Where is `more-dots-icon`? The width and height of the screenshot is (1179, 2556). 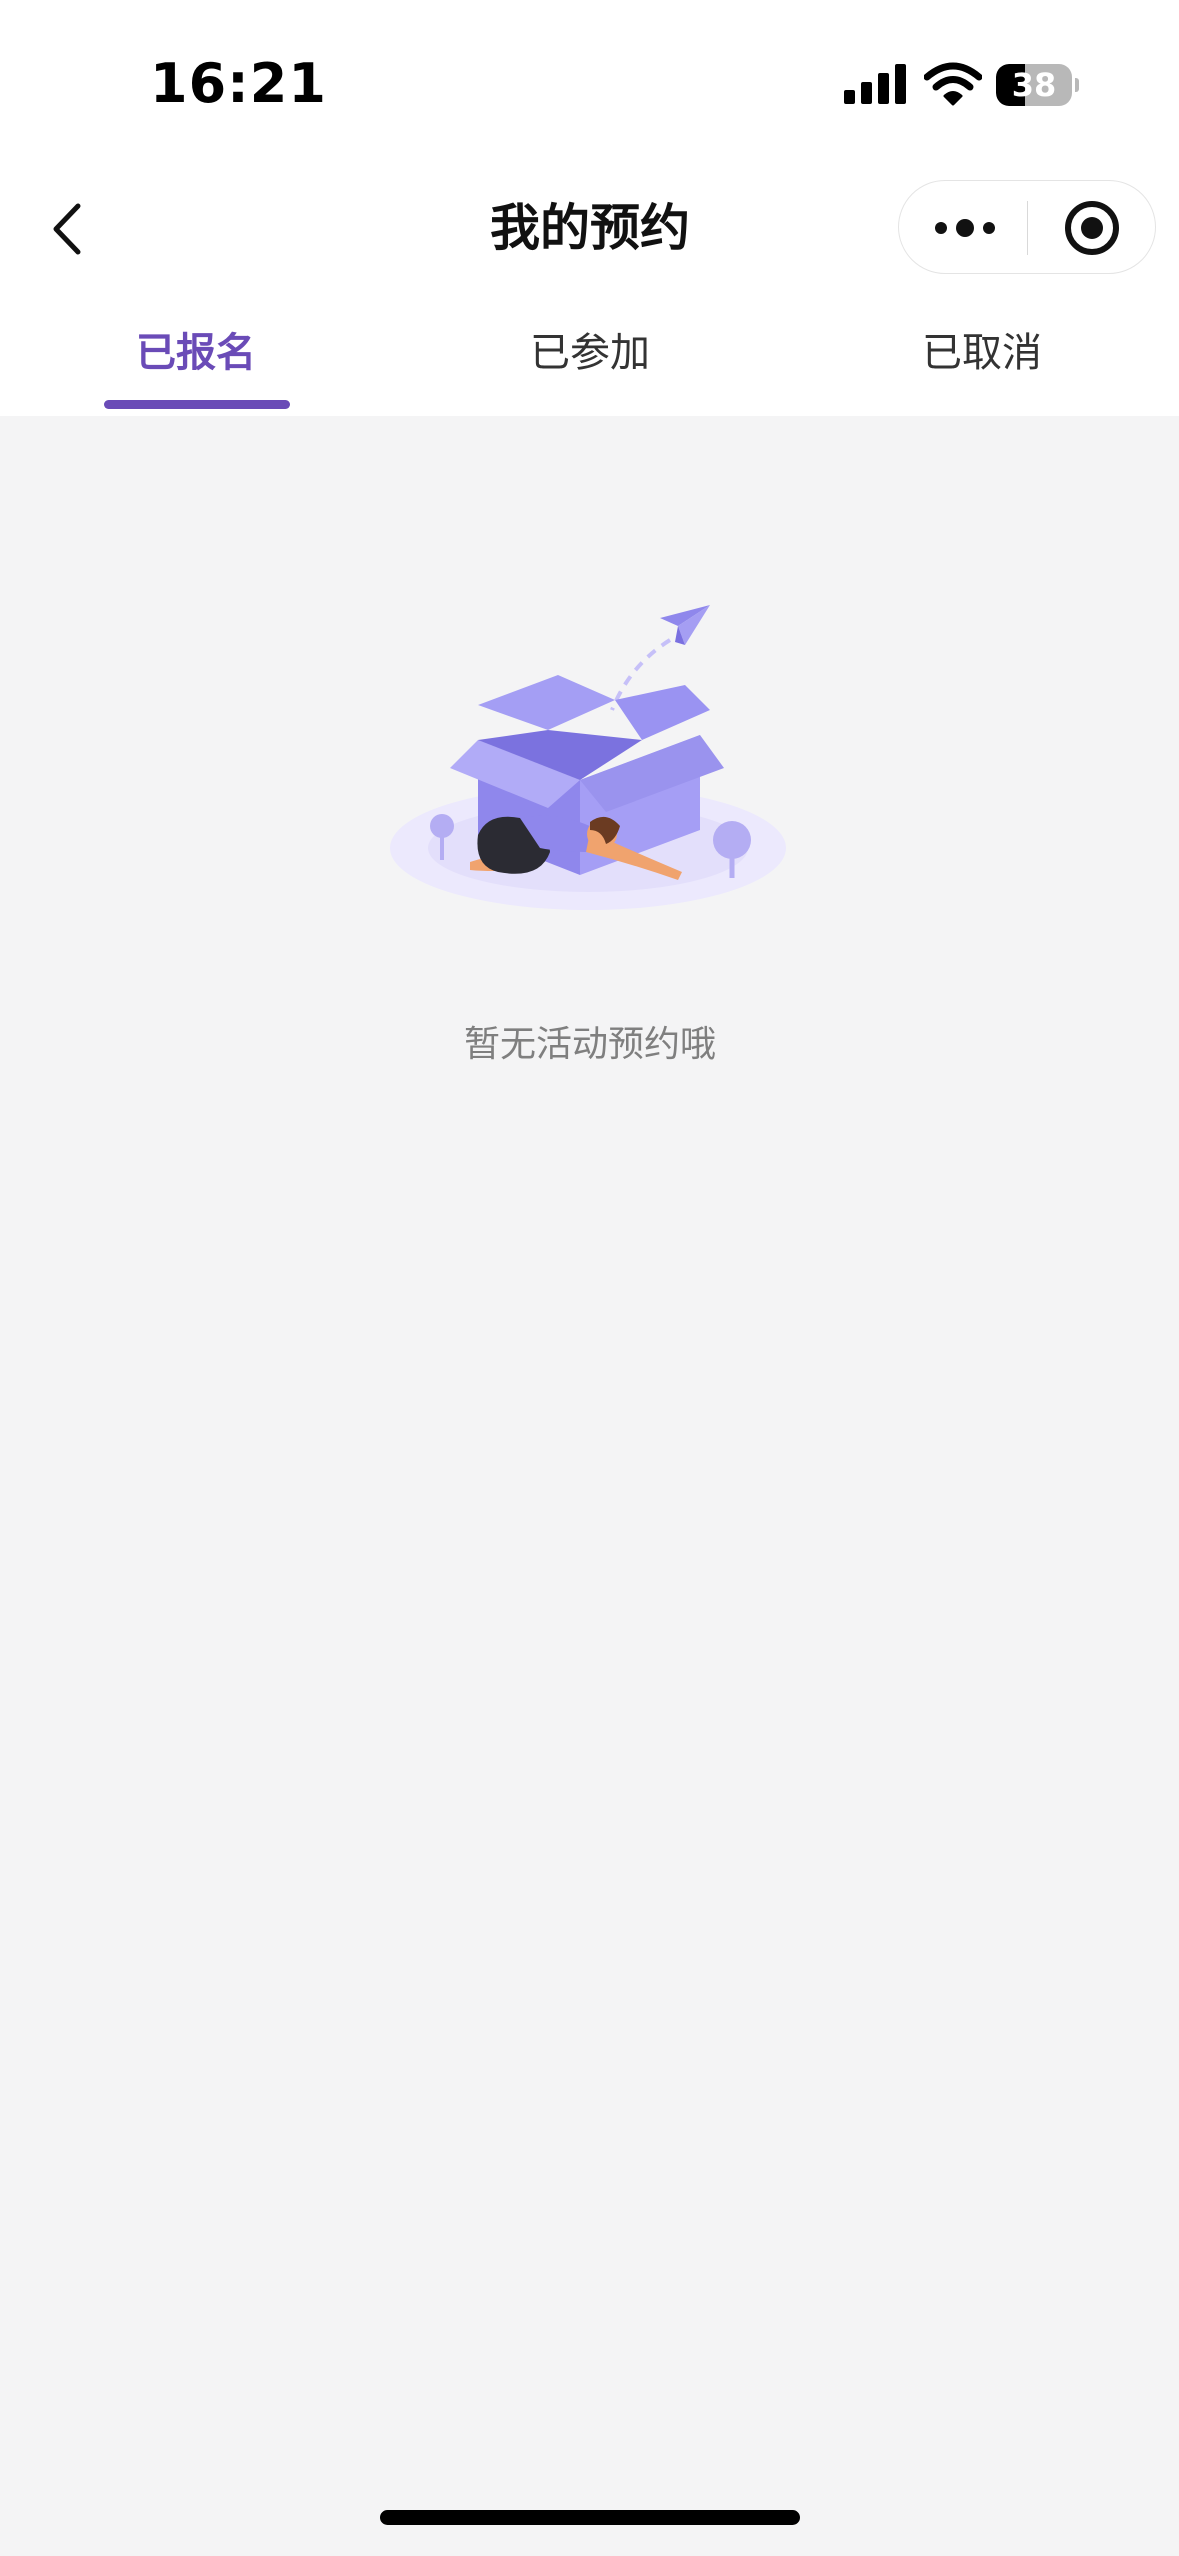
more-dots-icon is located at coordinates (965, 228).